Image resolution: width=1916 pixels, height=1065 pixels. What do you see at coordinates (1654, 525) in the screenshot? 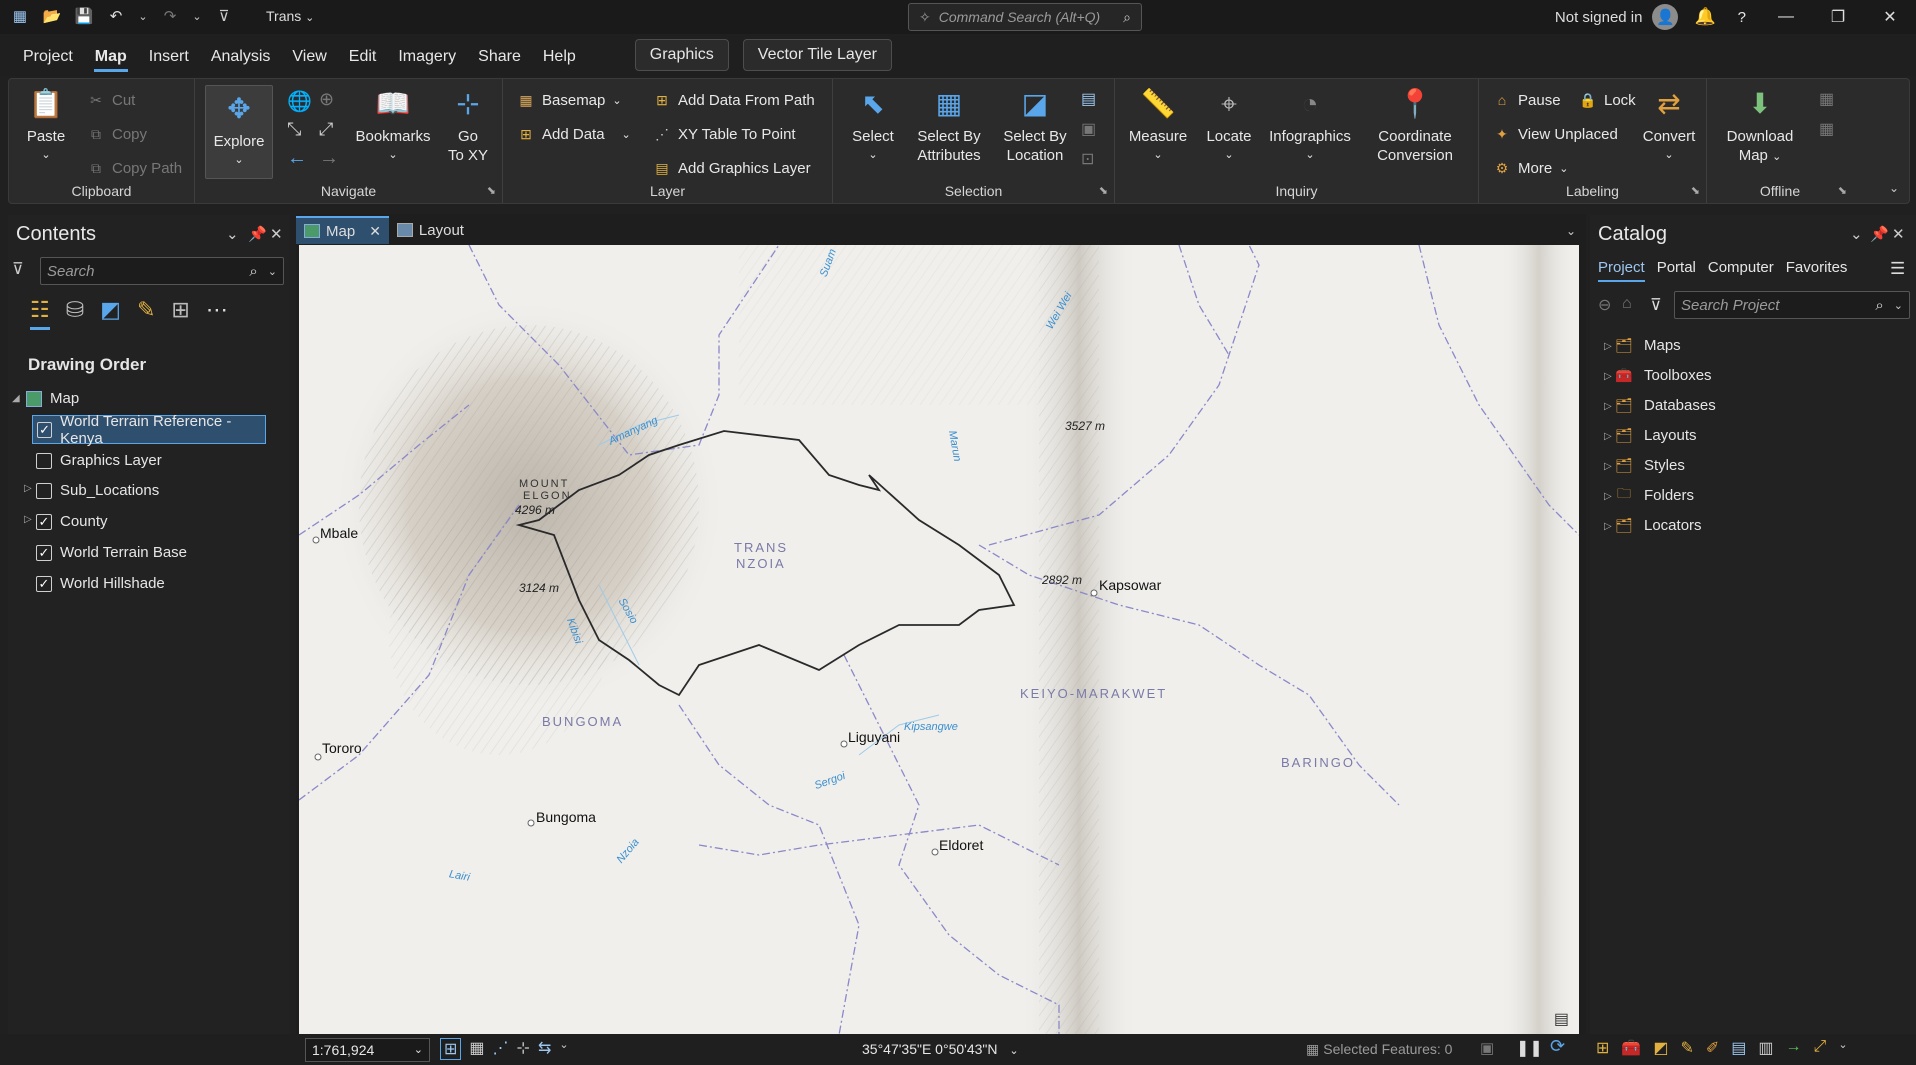
I see `catalog-item-locators: 🗂 Locators` at bounding box center [1654, 525].